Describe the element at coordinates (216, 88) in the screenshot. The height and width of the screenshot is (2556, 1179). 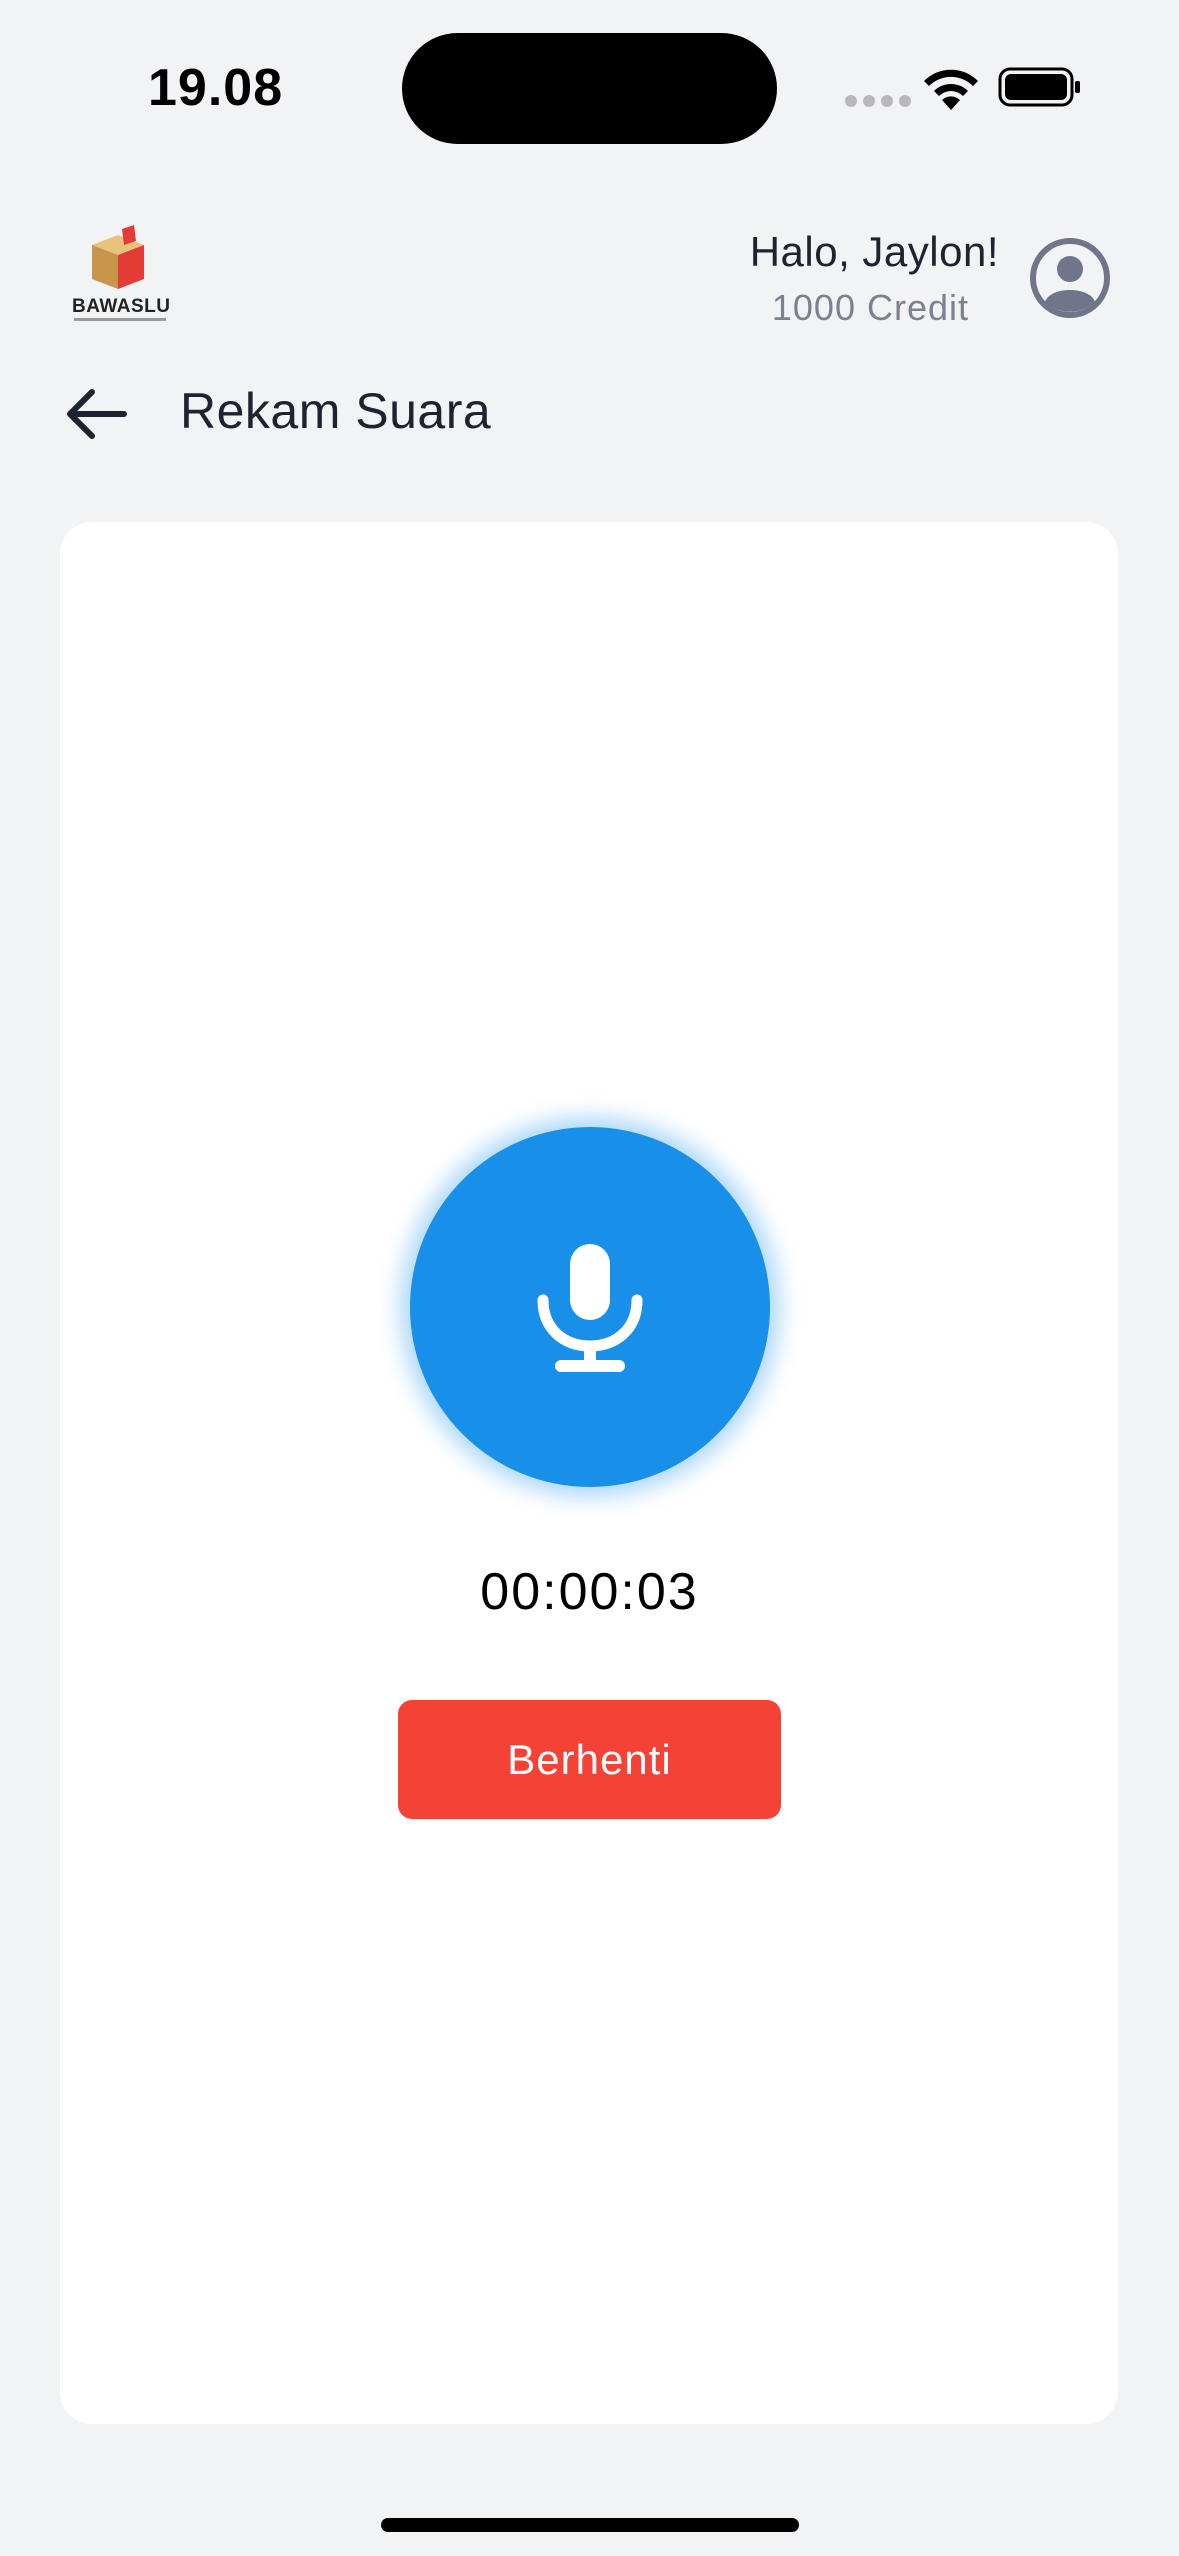
I see `status-time: 19.08` at that location.